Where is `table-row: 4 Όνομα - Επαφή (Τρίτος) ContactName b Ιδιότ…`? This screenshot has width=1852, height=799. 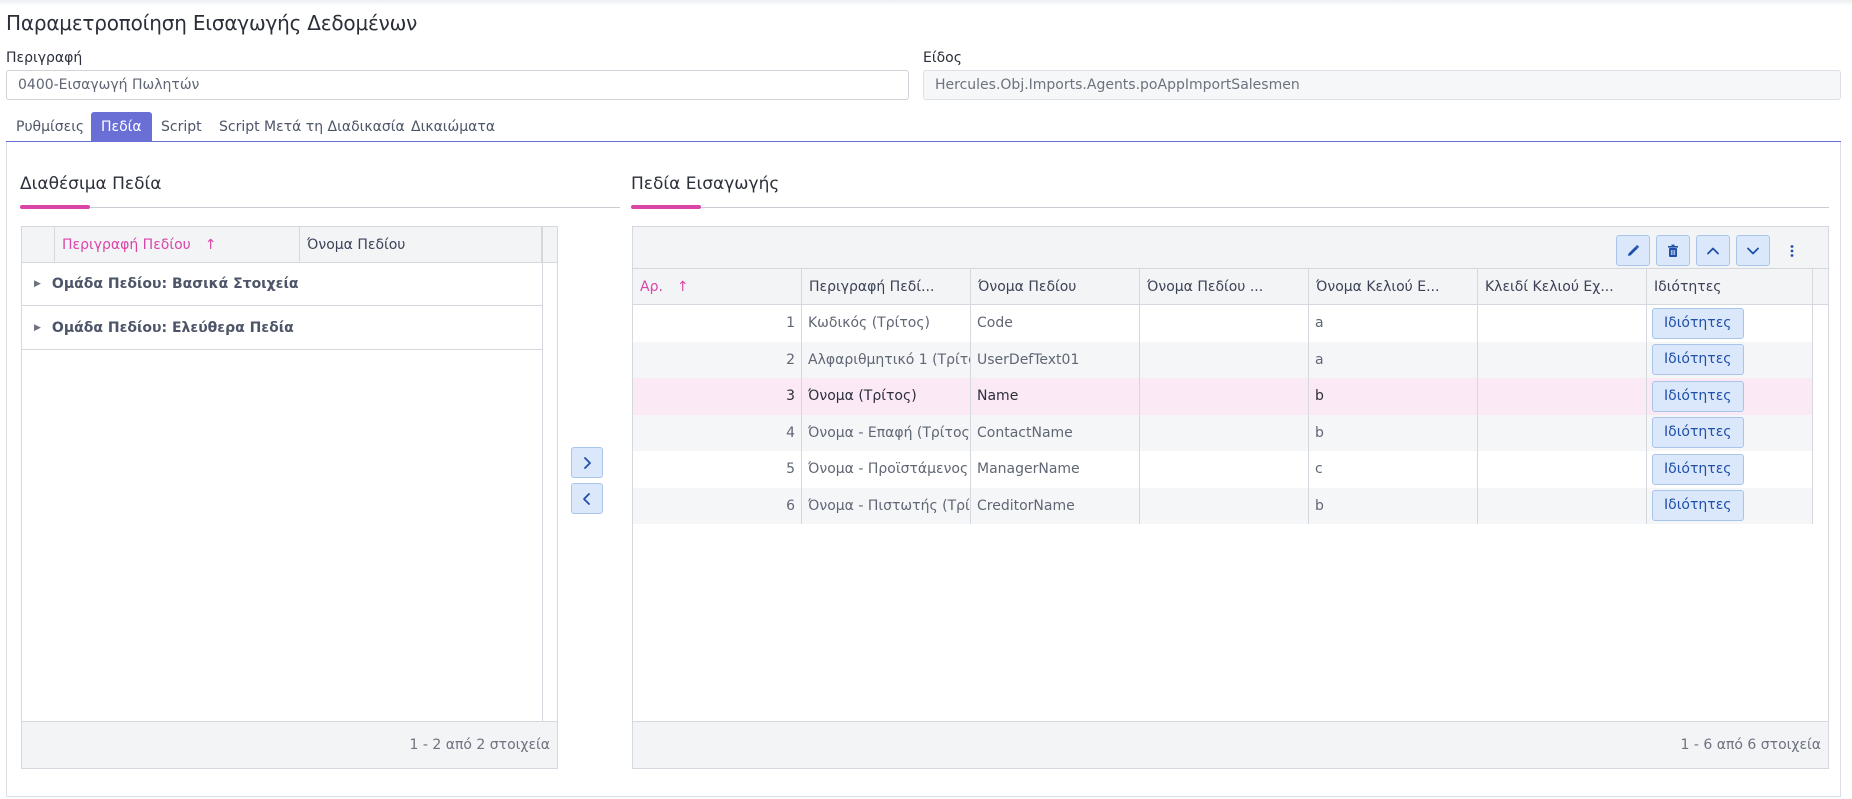
table-row: 4 Όνομα - Επαφή (Τρίτος) ContactName b Ιδιότ… is located at coordinates (1223, 432).